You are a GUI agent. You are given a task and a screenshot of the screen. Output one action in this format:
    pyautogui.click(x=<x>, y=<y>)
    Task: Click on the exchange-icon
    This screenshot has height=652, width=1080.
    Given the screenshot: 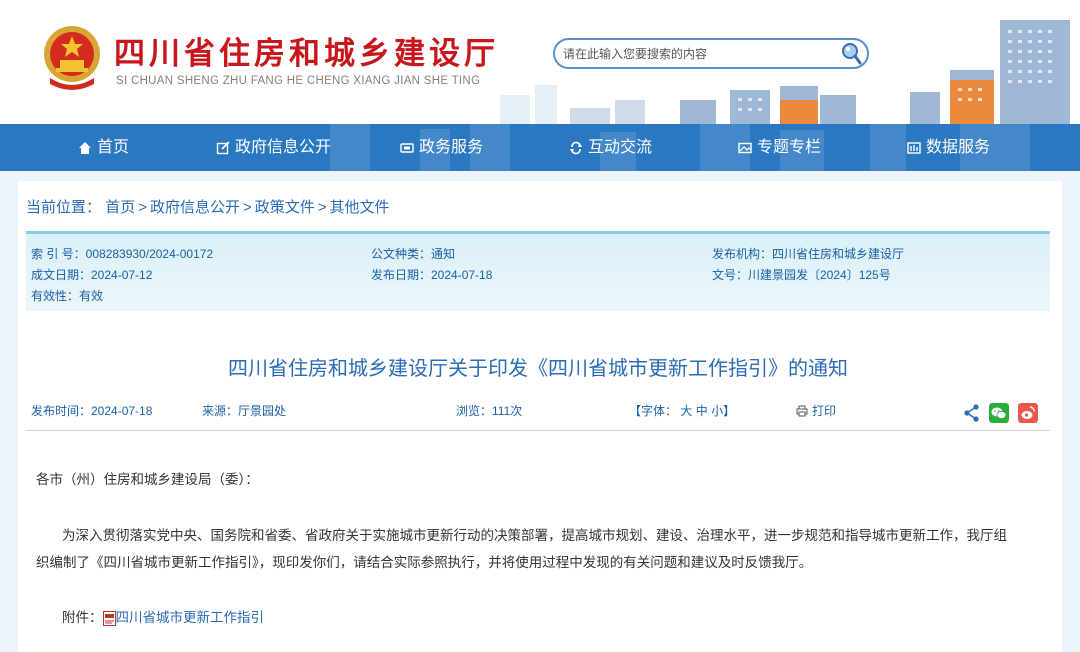 What is the action you would take?
    pyautogui.click(x=576, y=147)
    